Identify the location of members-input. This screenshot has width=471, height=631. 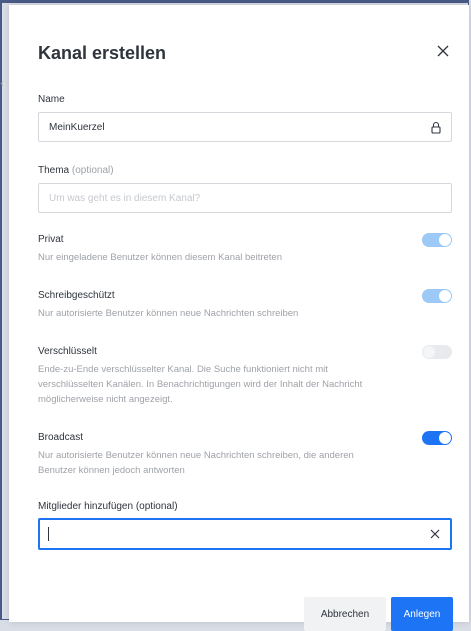
(245, 534).